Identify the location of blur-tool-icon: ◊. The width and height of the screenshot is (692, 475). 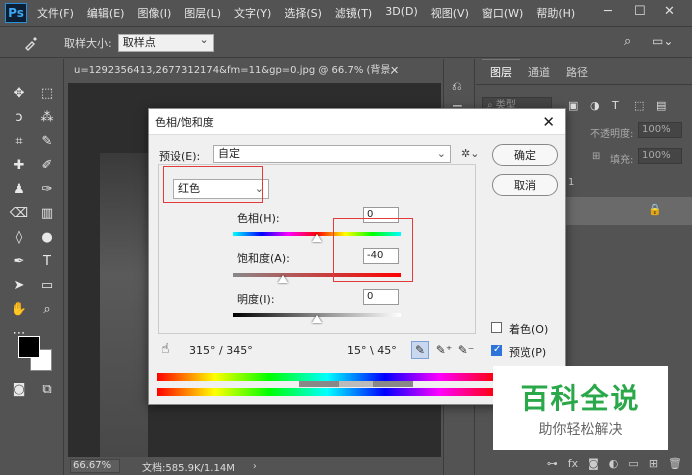
(19, 237).